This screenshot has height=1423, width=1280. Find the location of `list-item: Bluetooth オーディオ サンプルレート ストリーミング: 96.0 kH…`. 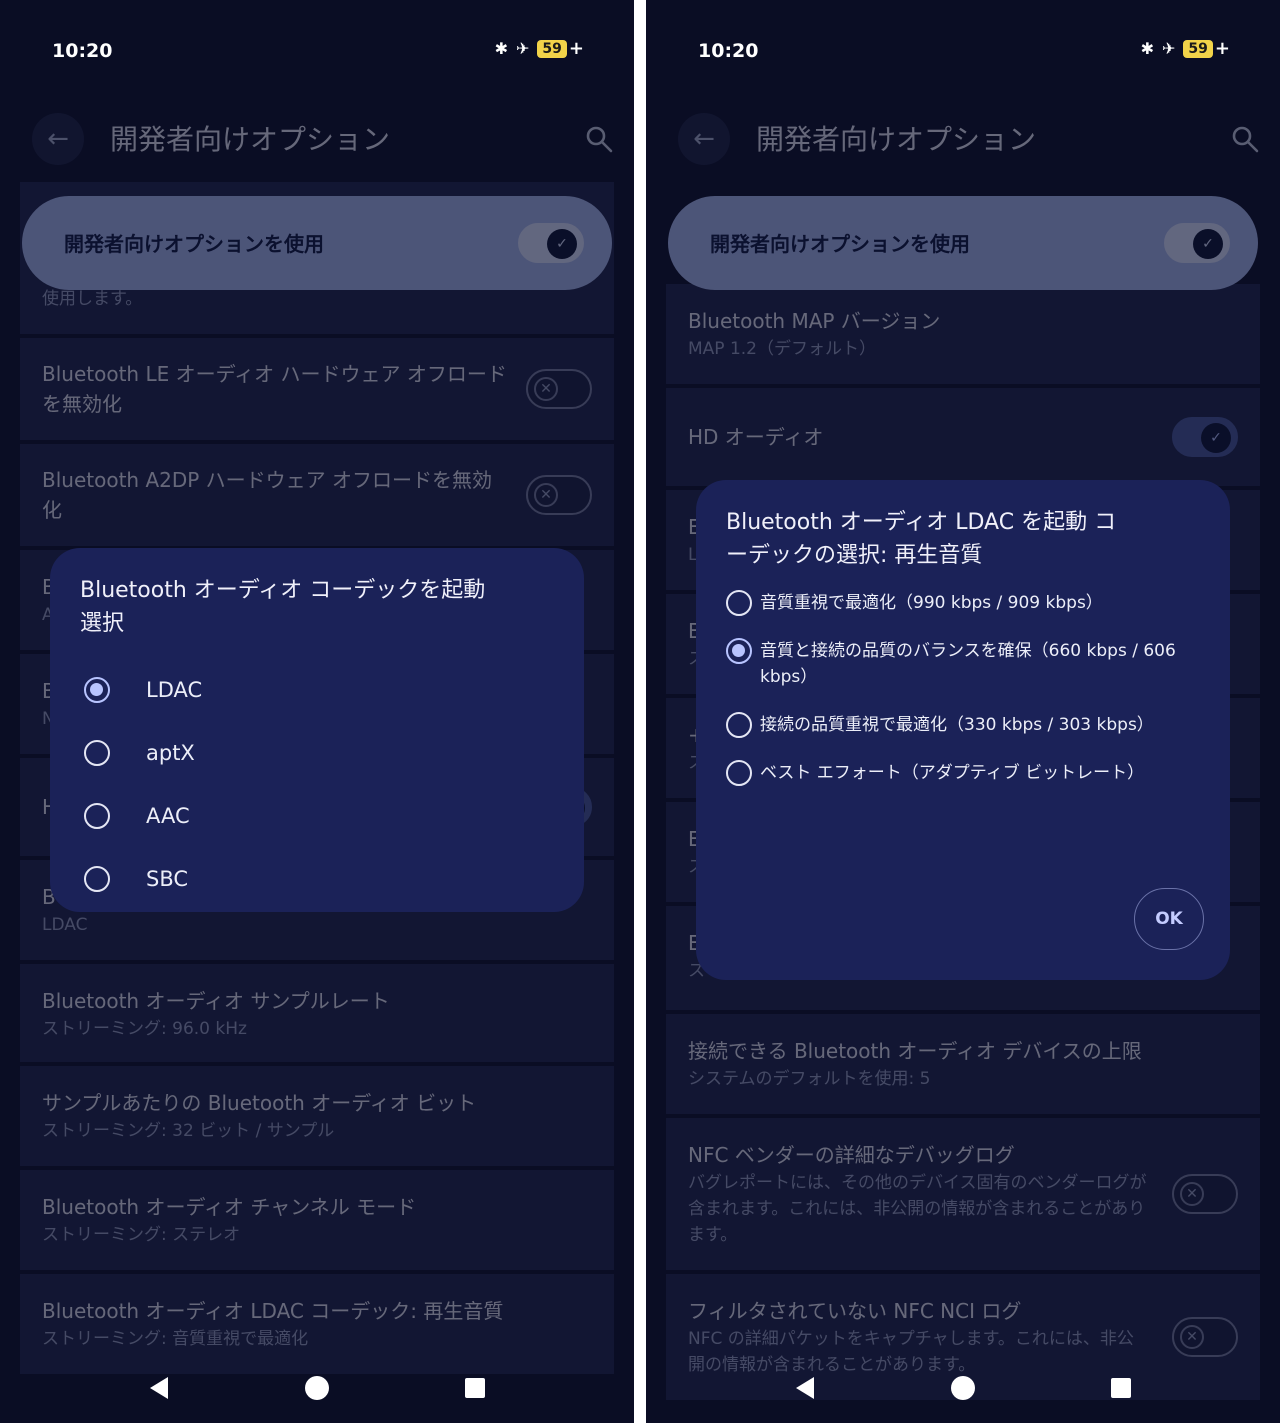

list-item: Bluetooth オーディオ サンプルレート ストリーミング: 96.0 kH… is located at coordinates (317, 1013).